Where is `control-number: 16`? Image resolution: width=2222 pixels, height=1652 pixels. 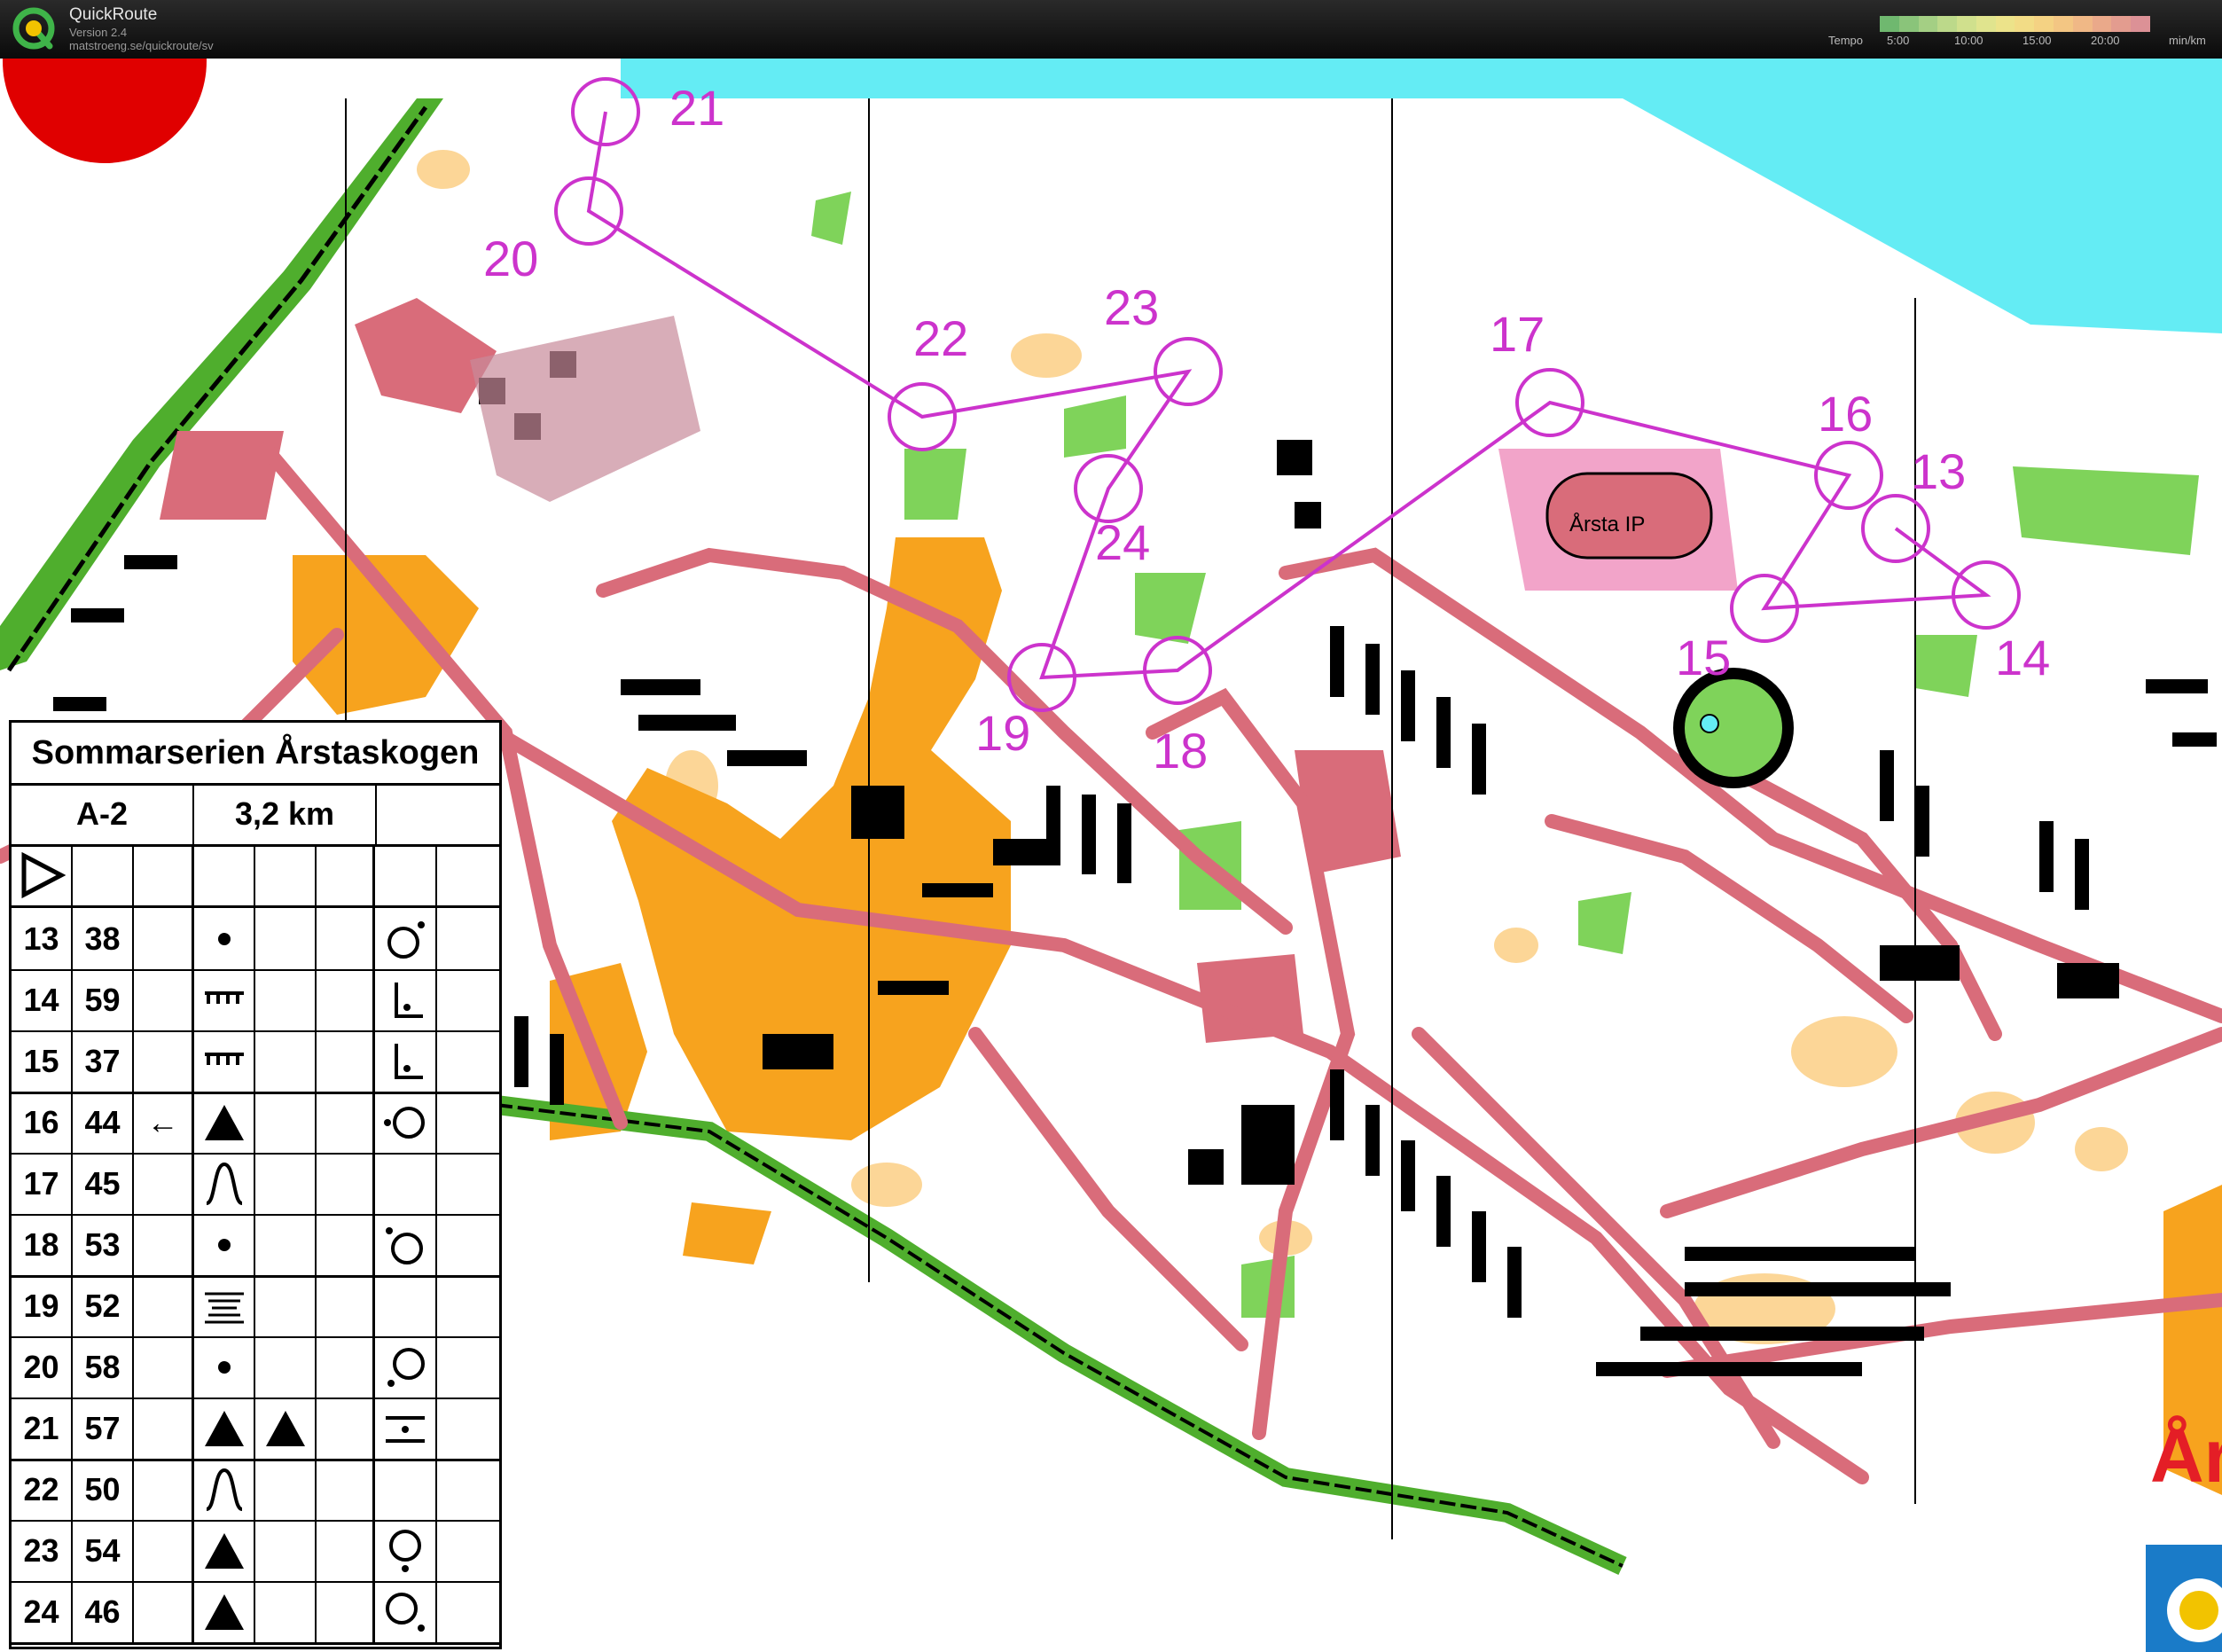 control-number: 16 is located at coordinates (42, 1122).